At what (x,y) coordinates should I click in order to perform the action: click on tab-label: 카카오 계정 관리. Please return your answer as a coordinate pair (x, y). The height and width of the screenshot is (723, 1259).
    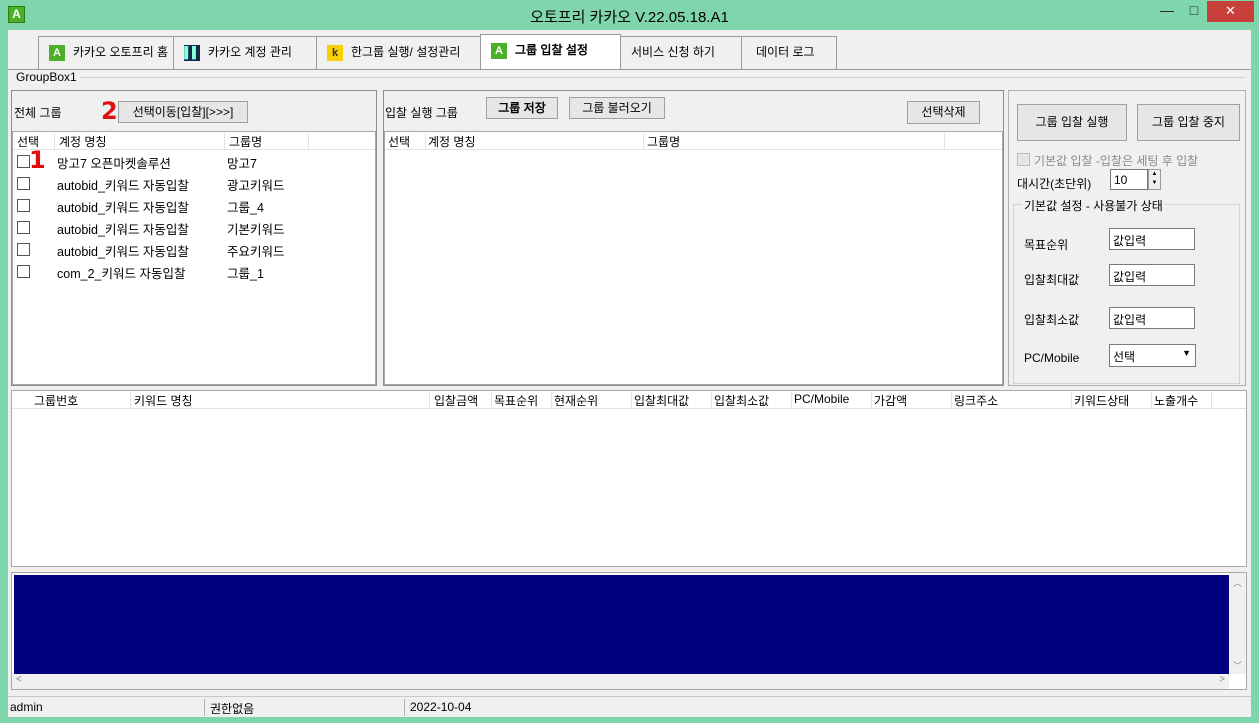
    Looking at the image, I should click on (250, 52).